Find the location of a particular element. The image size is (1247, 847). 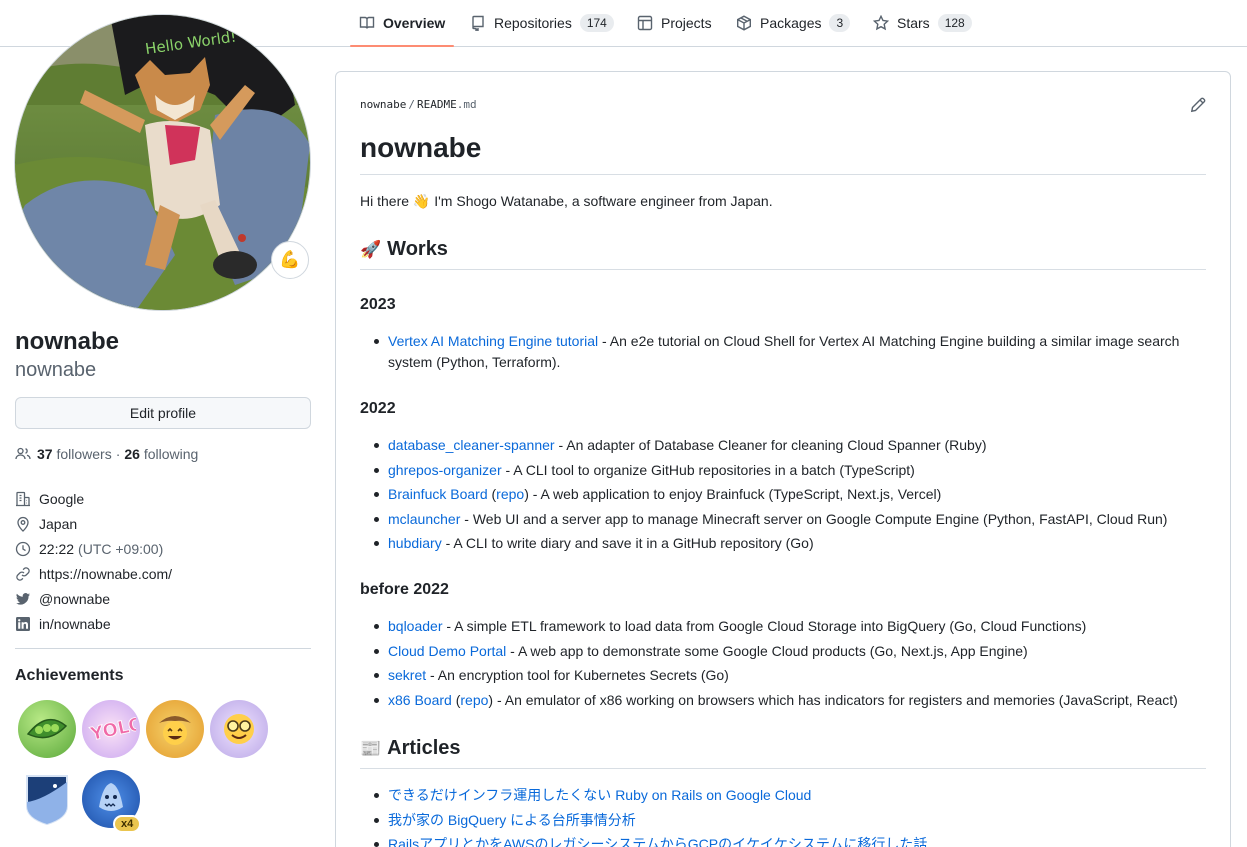

profile-twitter: @nownabe is located at coordinates (93, 598).